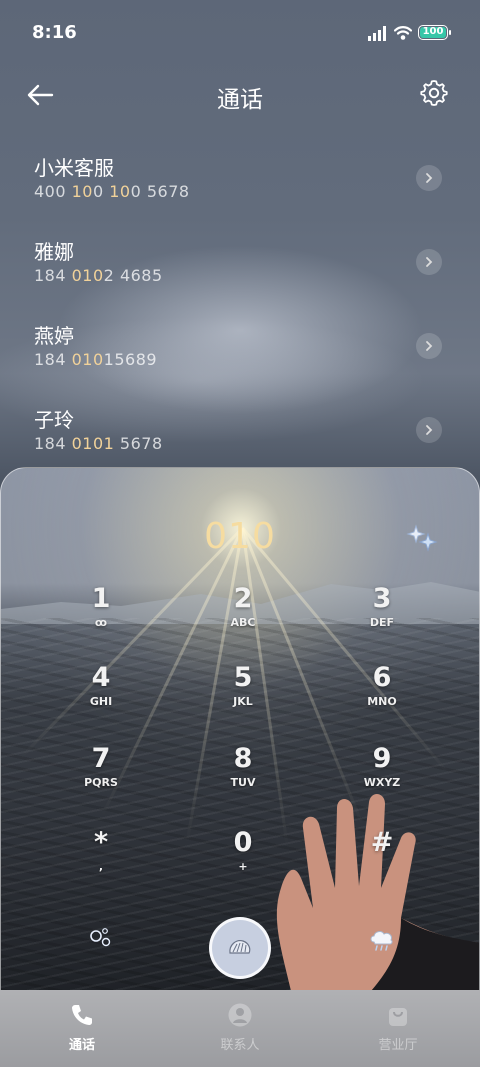 The image size is (480, 1067). I want to click on key-8: 8 TUV, so click(243, 775).